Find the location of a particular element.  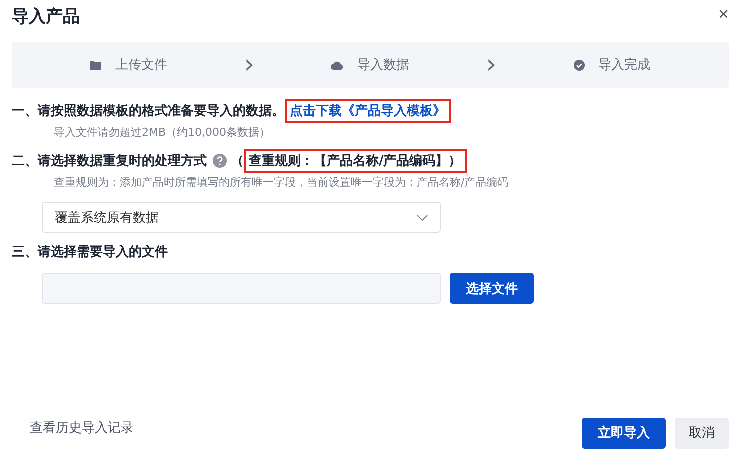

folder-icon is located at coordinates (96, 65).